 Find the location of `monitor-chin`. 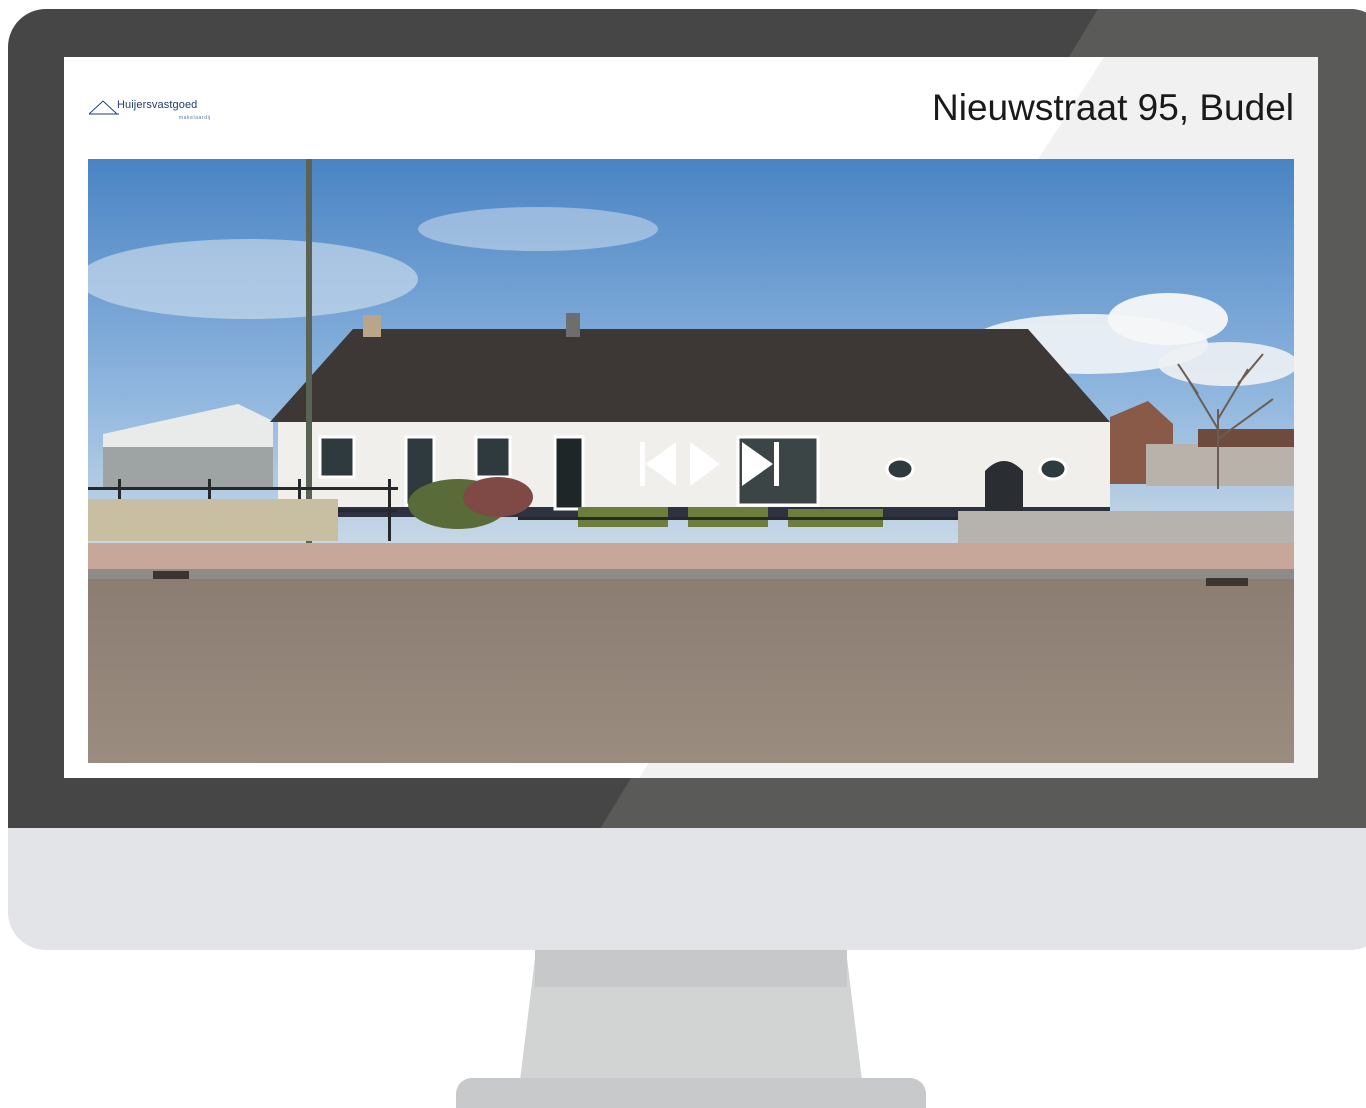

monitor-chin is located at coordinates (687, 889).